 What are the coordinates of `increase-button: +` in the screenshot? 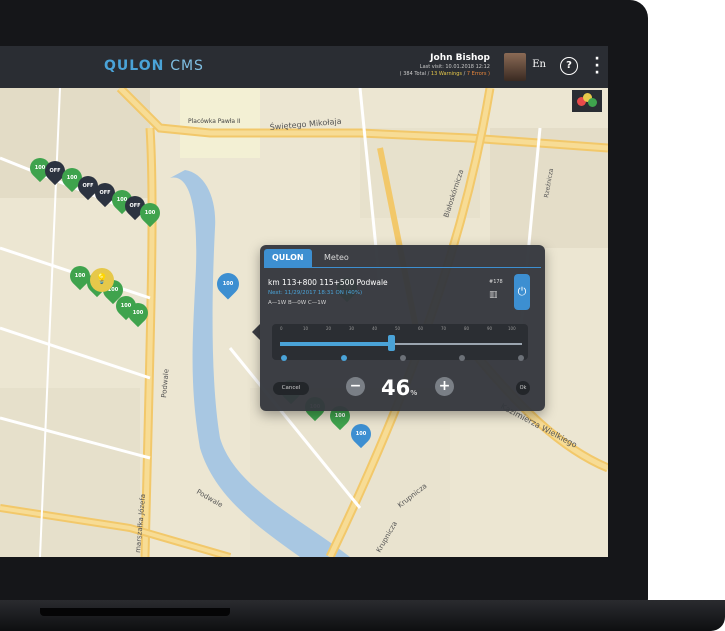 It's located at (444, 386).